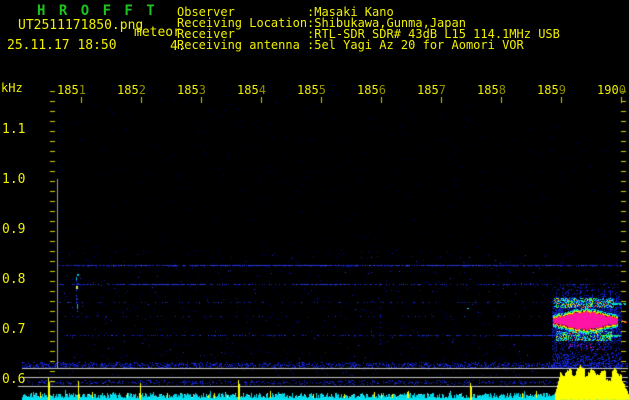 Image resolution: width=629 pixels, height=400 pixels. What do you see at coordinates (191, 90) in the screenshot?
I see `x-tick-label: 1853` at bounding box center [191, 90].